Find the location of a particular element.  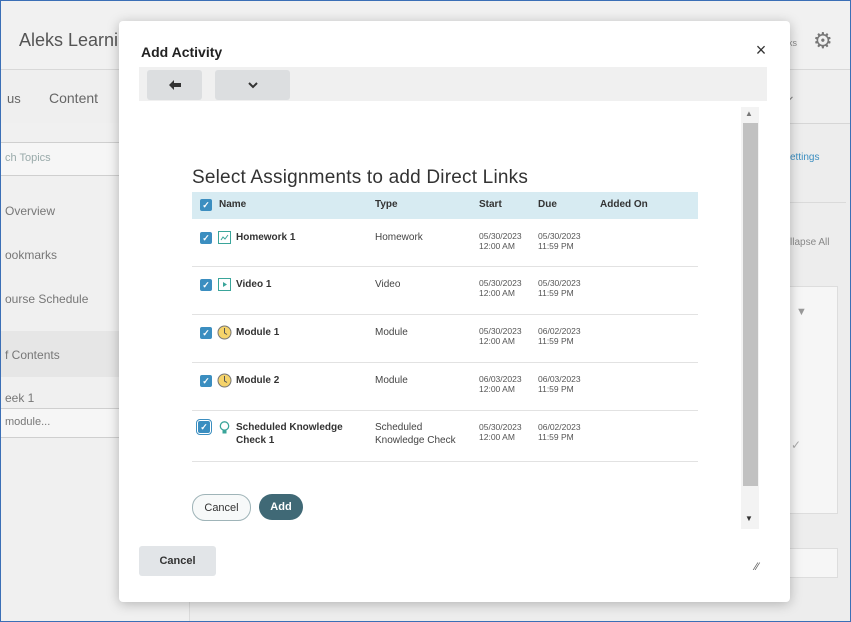

scroll-up-icon: ▲ is located at coordinates (749, 113).